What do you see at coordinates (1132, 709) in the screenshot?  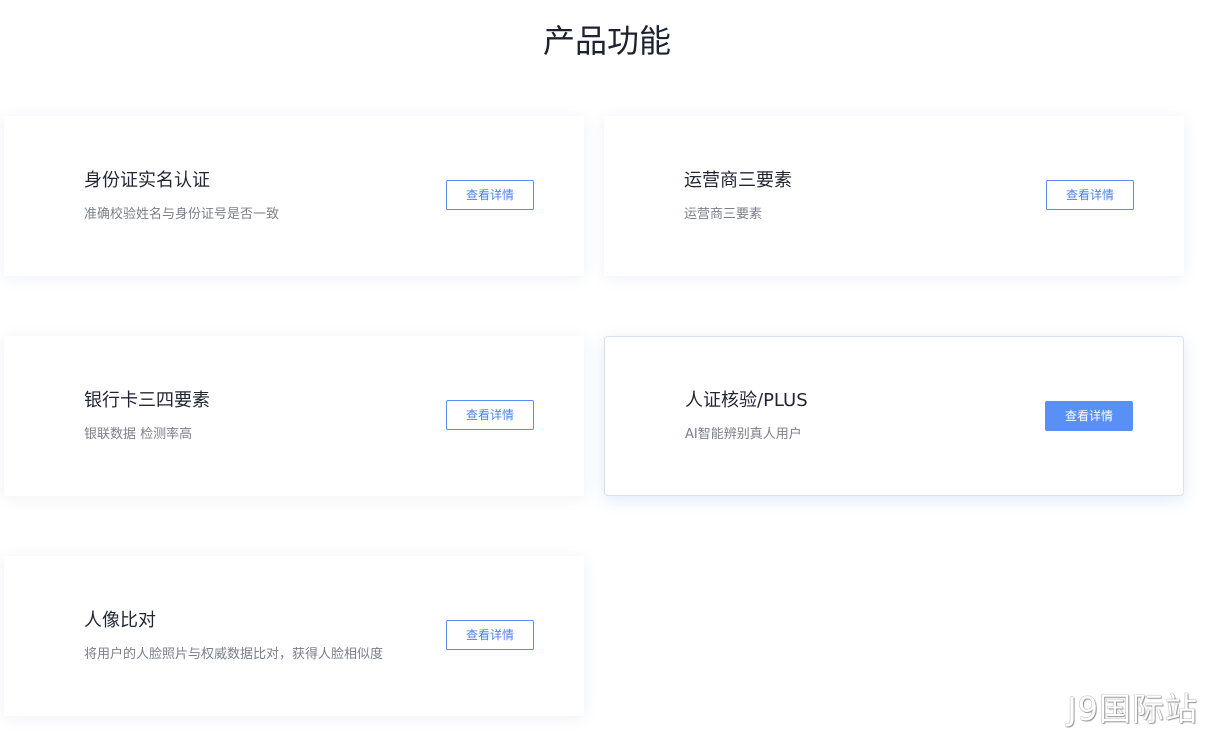 I see `watermark: J9国际站` at bounding box center [1132, 709].